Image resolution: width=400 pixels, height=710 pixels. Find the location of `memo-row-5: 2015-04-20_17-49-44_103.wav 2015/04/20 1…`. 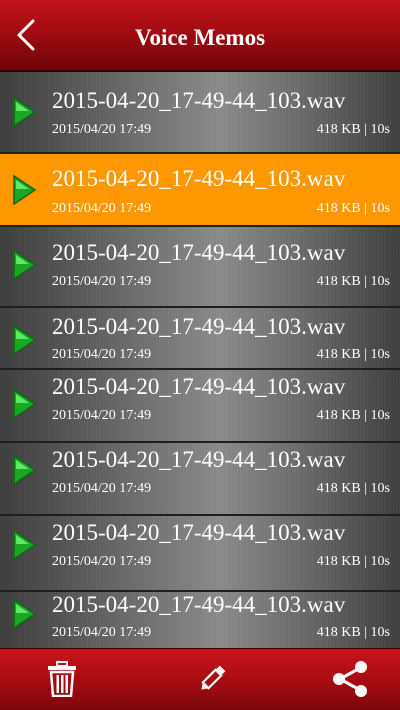

memo-row-5: 2015-04-20_17-49-44_103.wav 2015/04/20 1… is located at coordinates (200, 406).